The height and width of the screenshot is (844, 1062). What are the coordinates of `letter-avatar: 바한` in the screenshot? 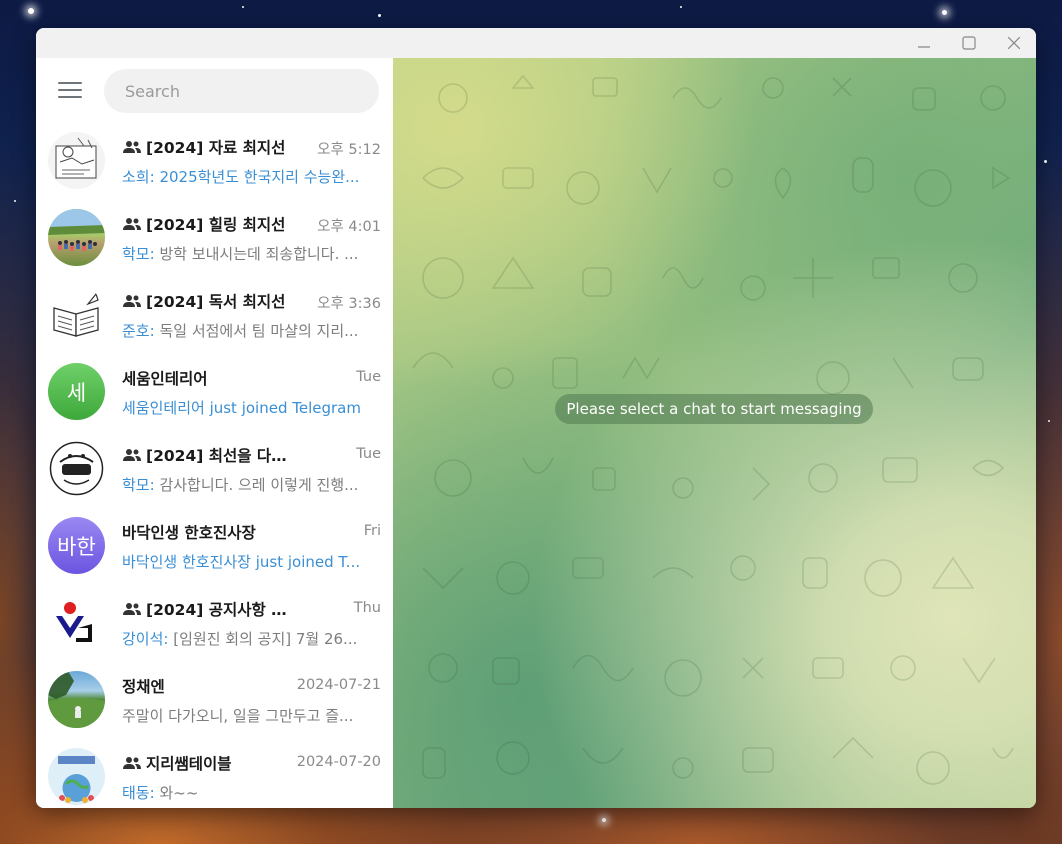 It's located at (76, 545).